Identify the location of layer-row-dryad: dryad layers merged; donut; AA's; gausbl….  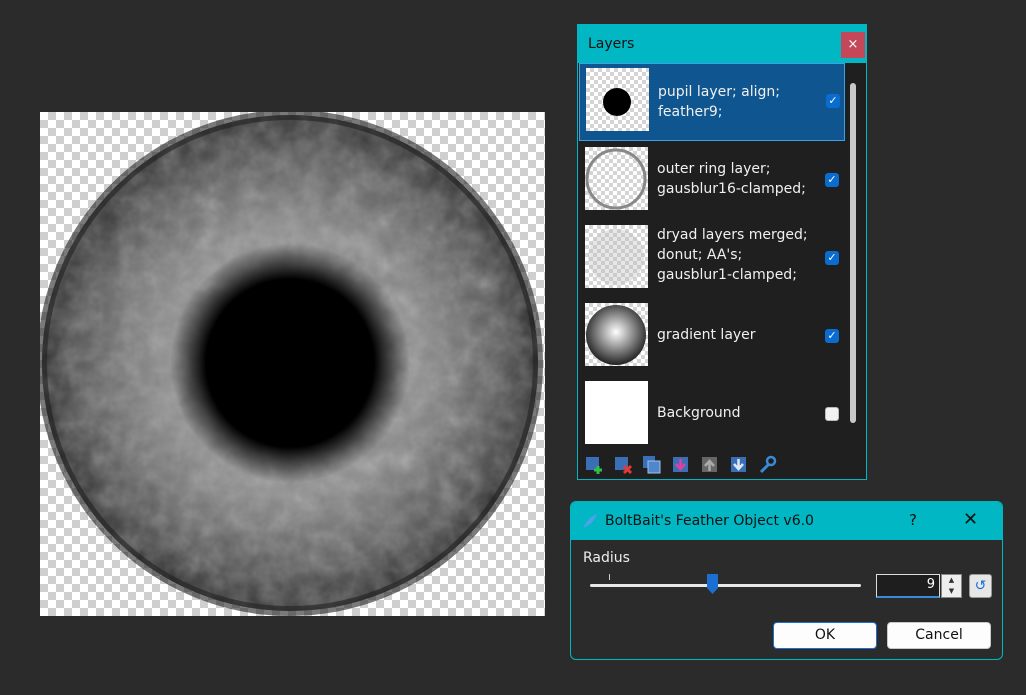
(712, 260).